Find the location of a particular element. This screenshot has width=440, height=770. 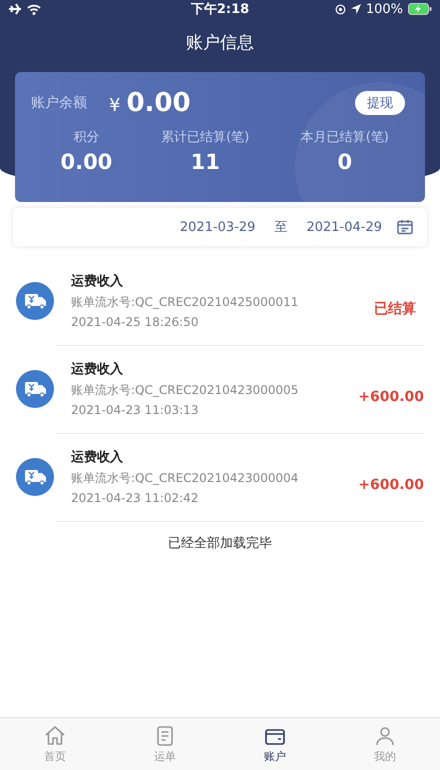

transaction-time: 2021-04-23 11:03:13 is located at coordinates (135, 410).